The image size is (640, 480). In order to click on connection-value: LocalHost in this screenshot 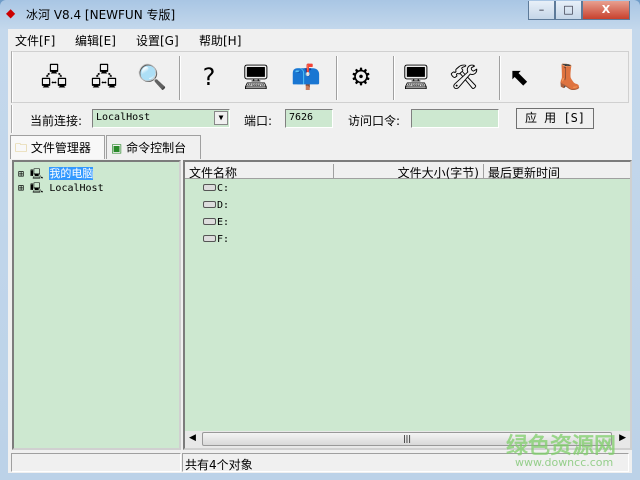, I will do `click(123, 117)`.